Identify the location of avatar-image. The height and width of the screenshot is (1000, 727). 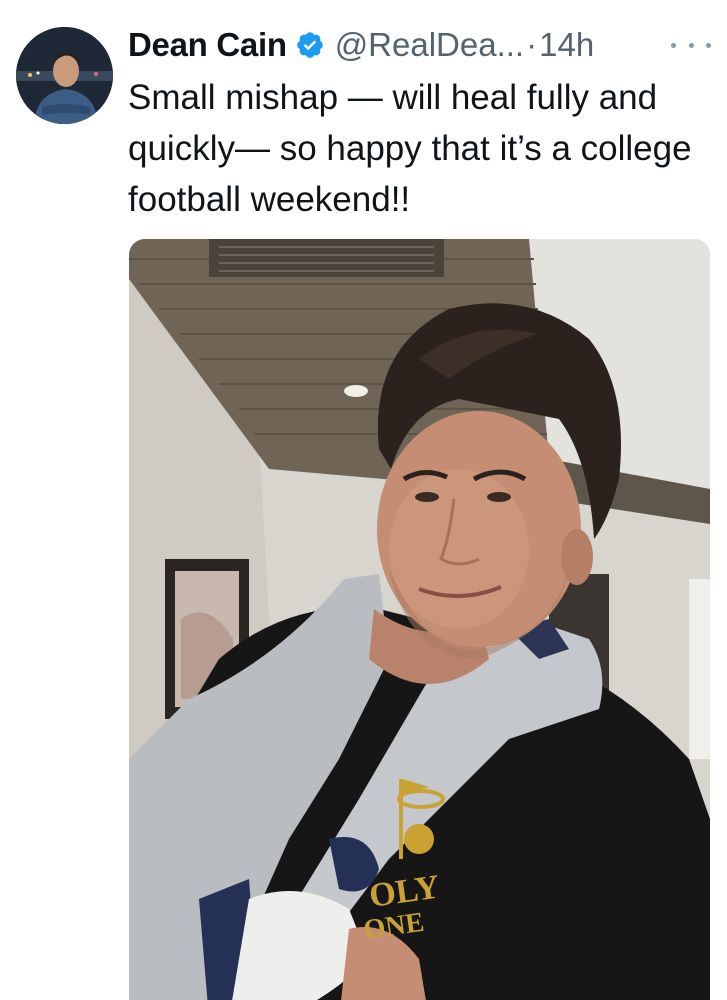
(64, 75).